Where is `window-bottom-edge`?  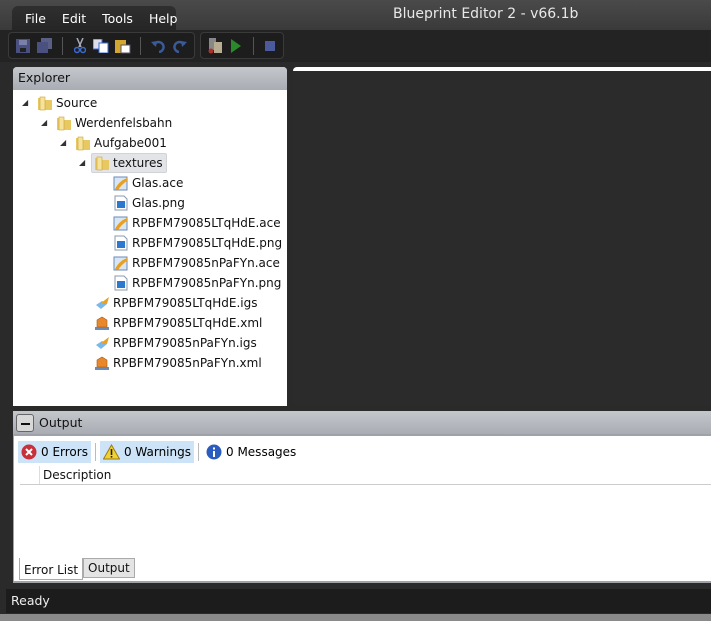 window-bottom-edge is located at coordinates (355, 617).